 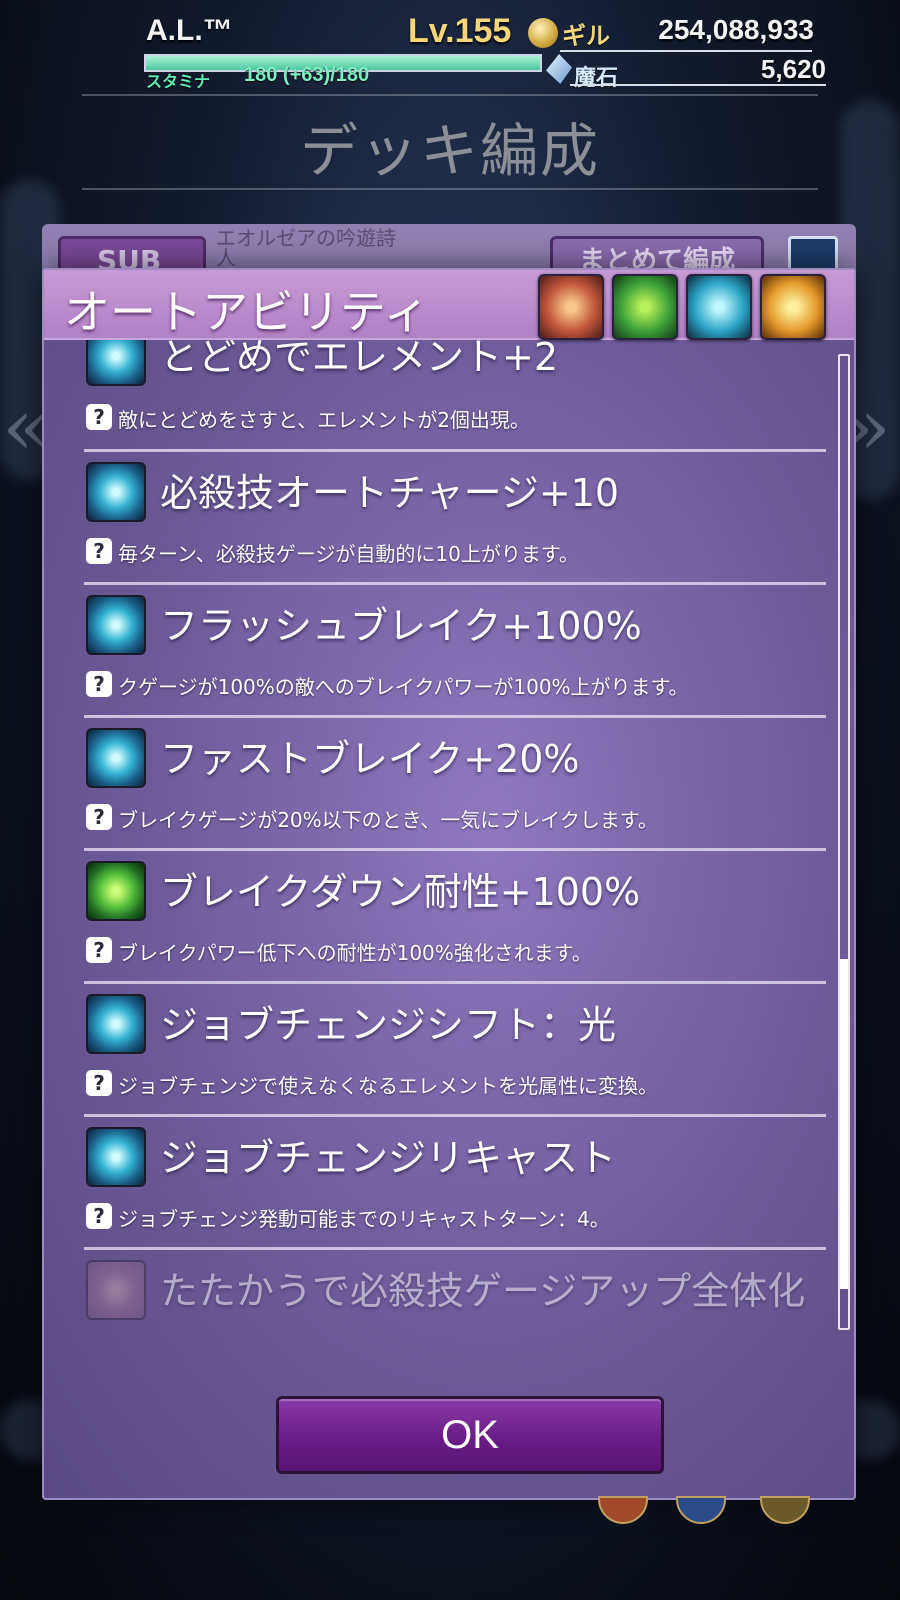 I want to click on ability-description: ジョブチェンジで使えなくなるエレメントを光属性に変換。, so click(x=388, y=1086).